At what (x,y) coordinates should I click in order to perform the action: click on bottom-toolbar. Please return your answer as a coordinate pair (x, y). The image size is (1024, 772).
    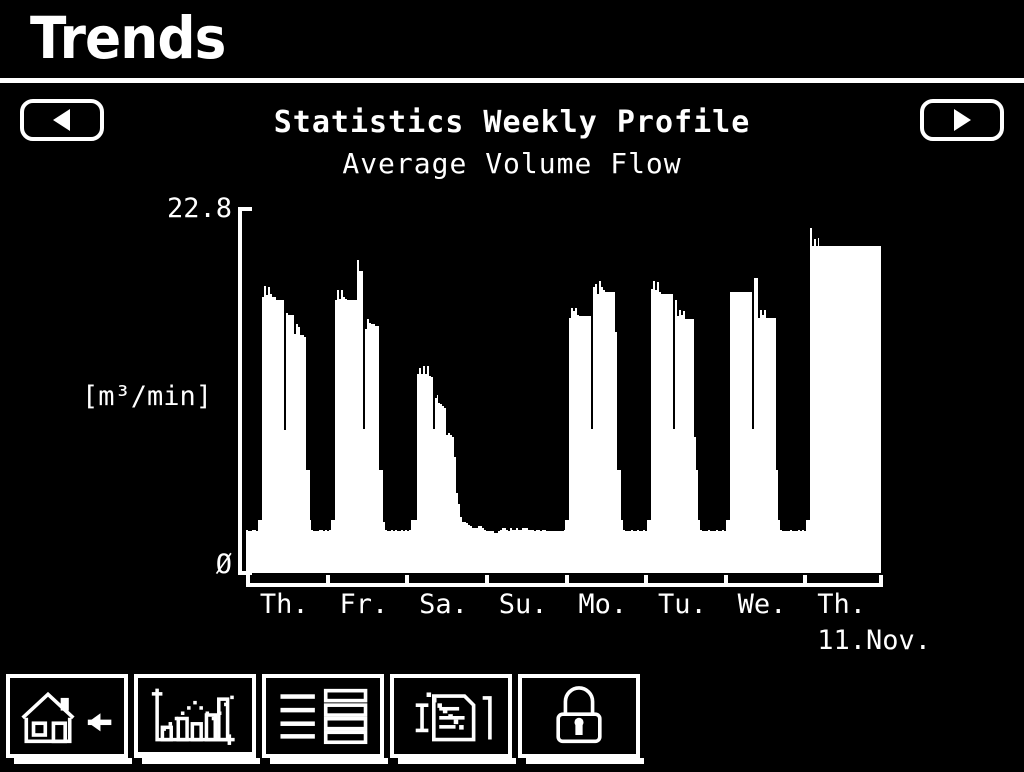
    Looking at the image, I should click on (512, 721).